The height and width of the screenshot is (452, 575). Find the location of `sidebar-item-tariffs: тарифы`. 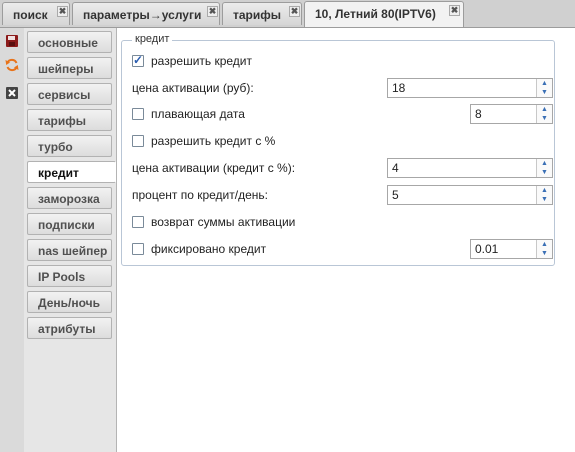

sidebar-item-tariffs: тарифы is located at coordinates (69, 120).